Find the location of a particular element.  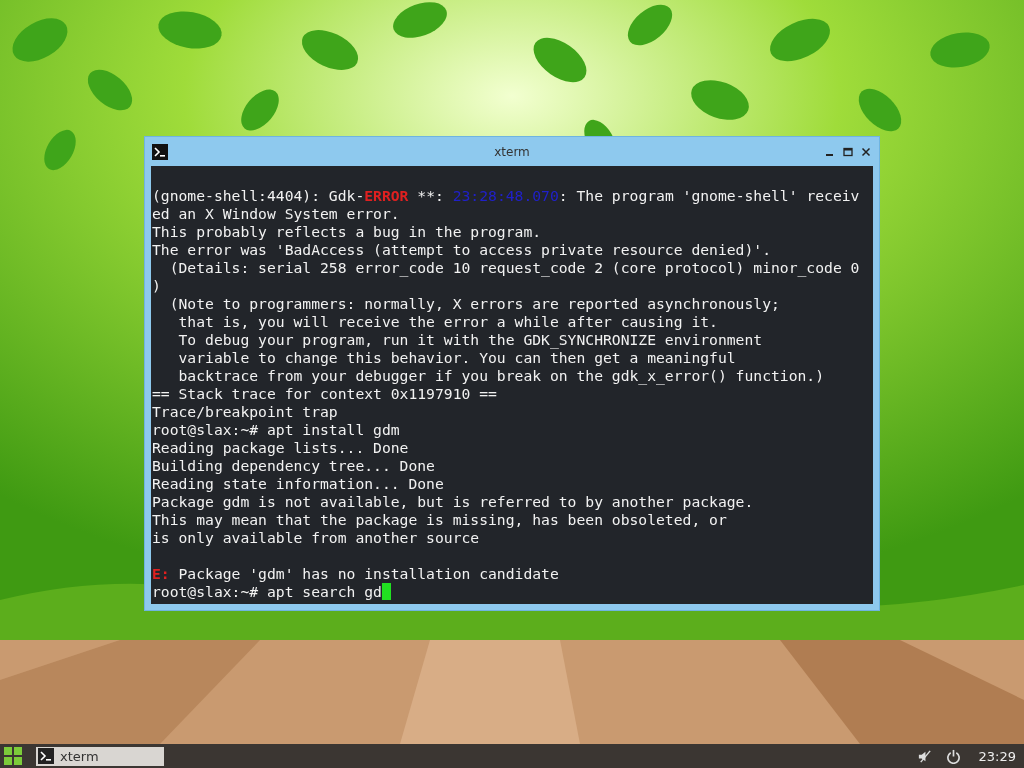

close-button is located at coordinates (866, 151).